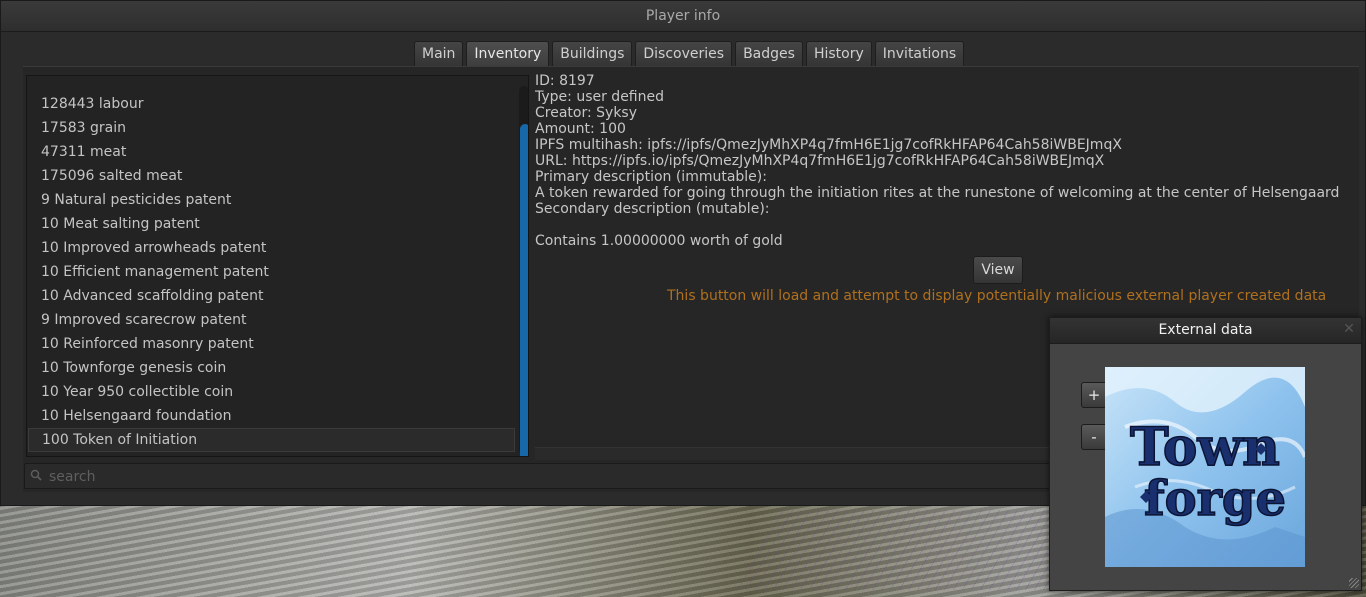 The image size is (1366, 597). Describe the element at coordinates (586, 113) in the screenshot. I see `detail-creator: Creator: Syksy` at that location.